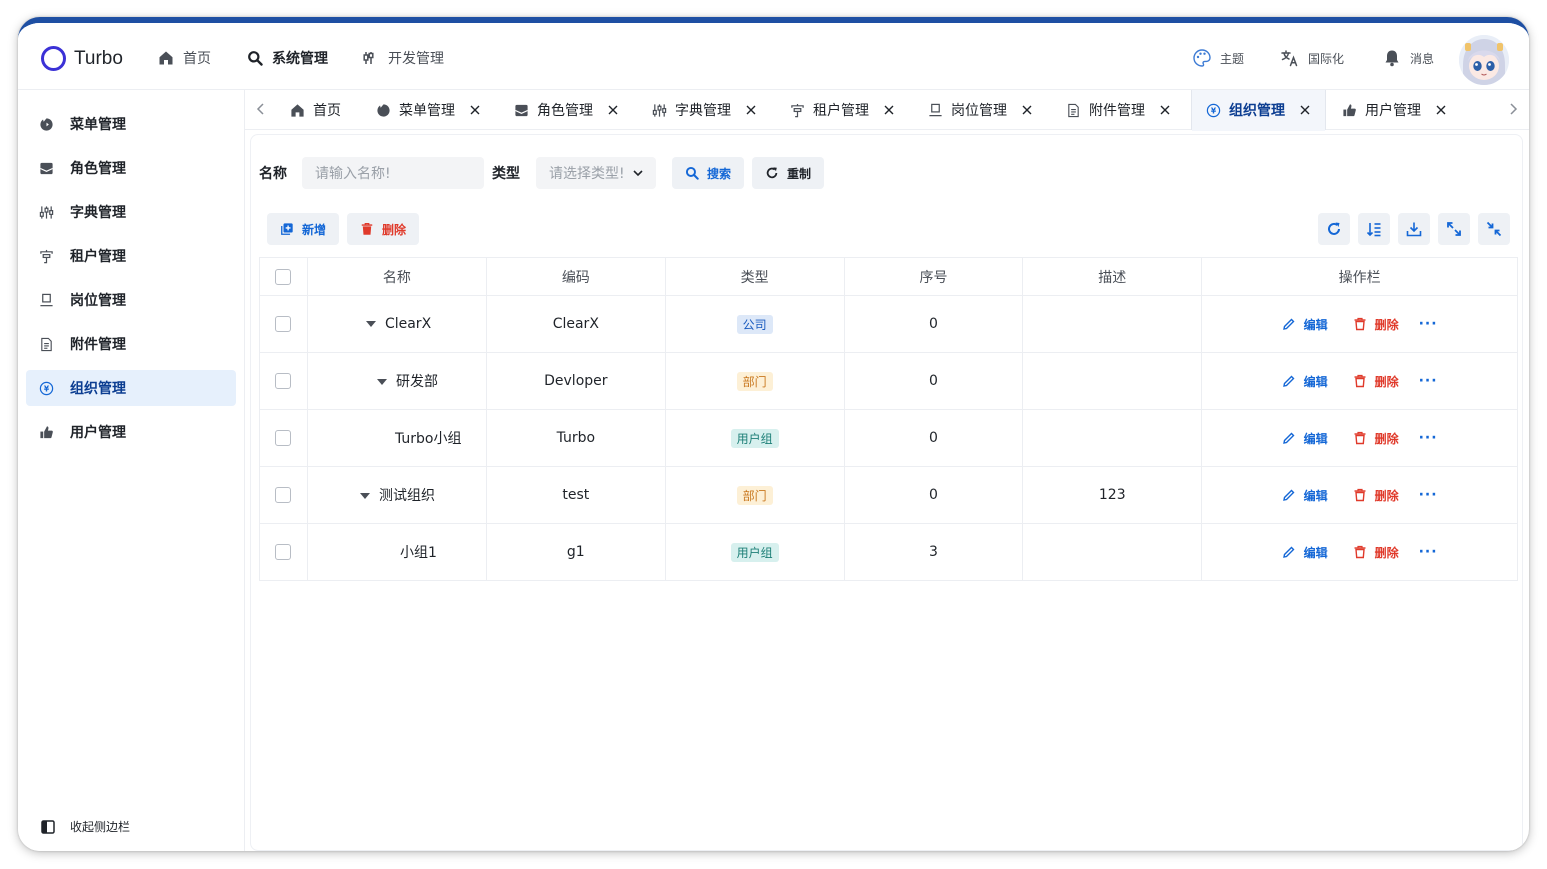  Describe the element at coordinates (1288, 495) in the screenshot. I see `pencil-icon` at that location.